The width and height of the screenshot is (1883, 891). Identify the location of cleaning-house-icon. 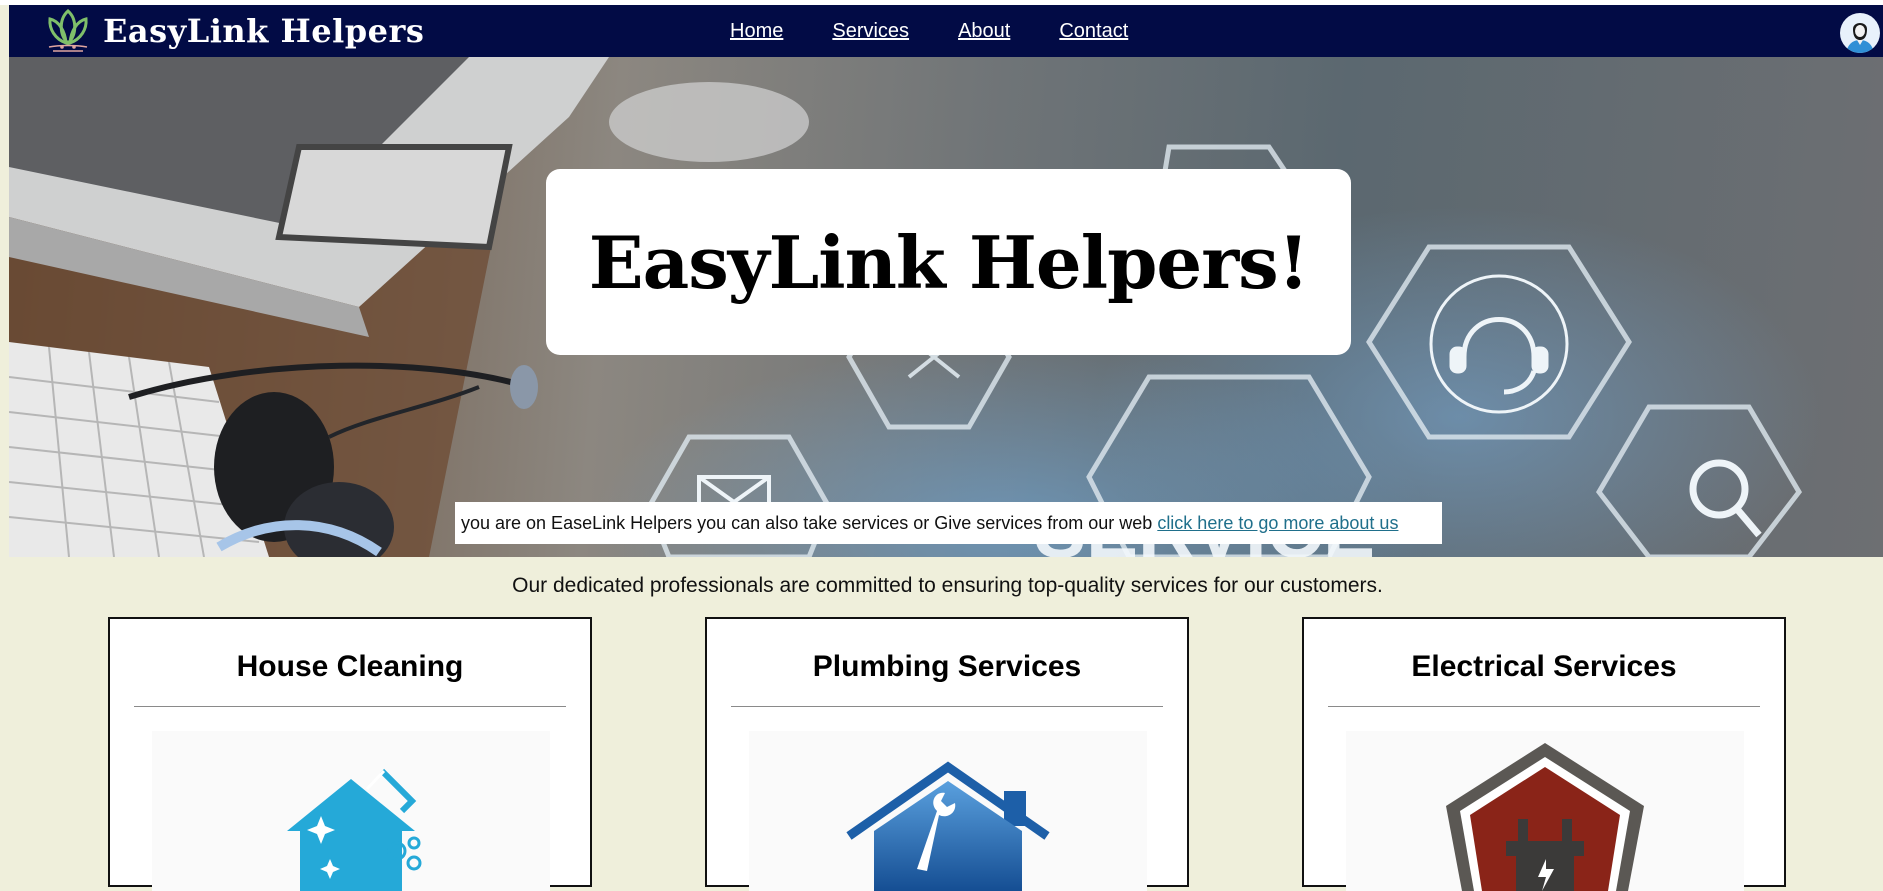
(354, 829).